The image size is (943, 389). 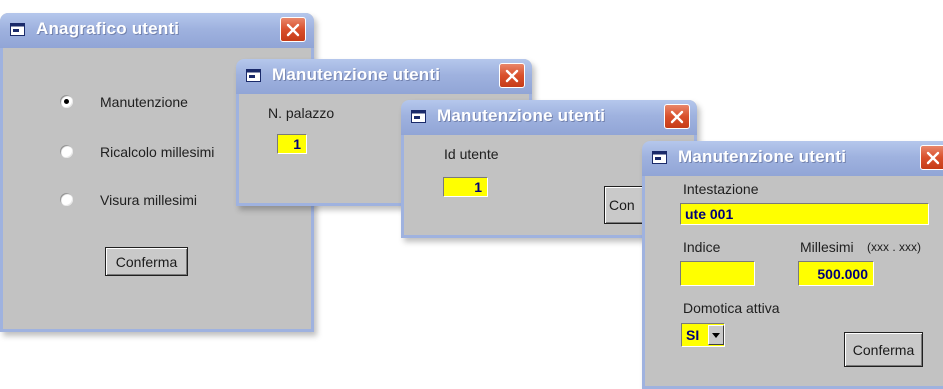 I want to click on intestazione-field: ute 001, so click(x=804, y=214).